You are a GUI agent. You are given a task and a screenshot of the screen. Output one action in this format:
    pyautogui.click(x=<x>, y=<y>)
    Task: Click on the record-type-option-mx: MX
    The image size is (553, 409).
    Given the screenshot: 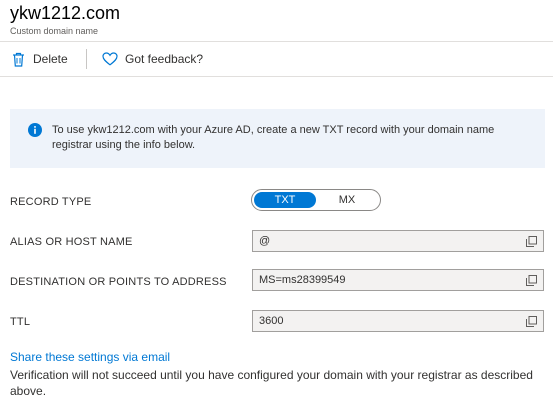 What is the action you would take?
    pyautogui.click(x=347, y=200)
    